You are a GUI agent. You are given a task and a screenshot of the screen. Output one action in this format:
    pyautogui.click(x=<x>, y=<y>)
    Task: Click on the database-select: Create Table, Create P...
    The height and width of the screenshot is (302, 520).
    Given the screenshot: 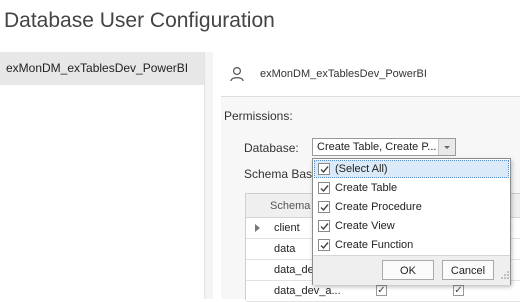 What is the action you would take?
    pyautogui.click(x=384, y=147)
    